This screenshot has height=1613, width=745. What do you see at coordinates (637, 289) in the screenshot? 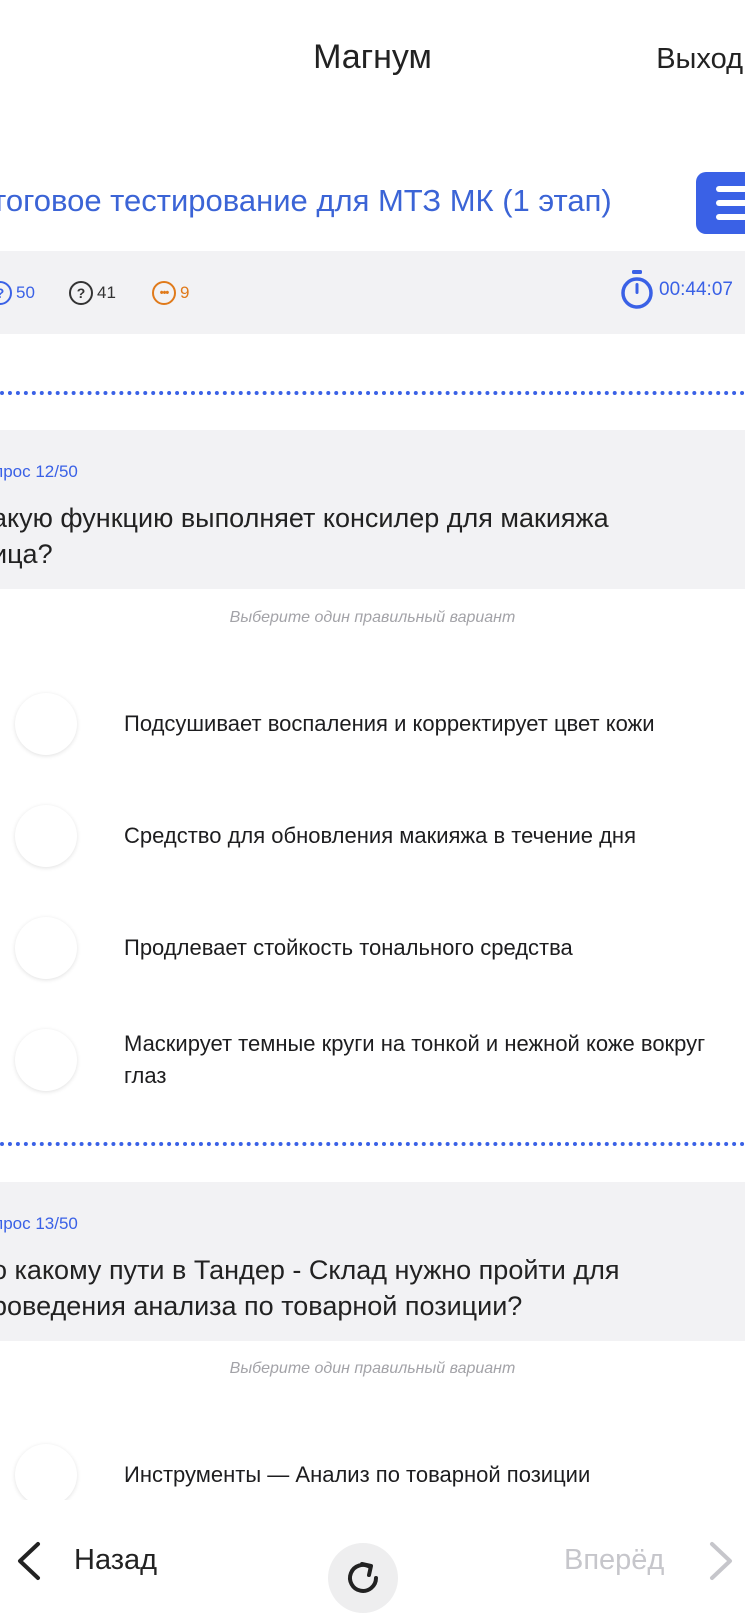
I see `stopwatch-icon` at bounding box center [637, 289].